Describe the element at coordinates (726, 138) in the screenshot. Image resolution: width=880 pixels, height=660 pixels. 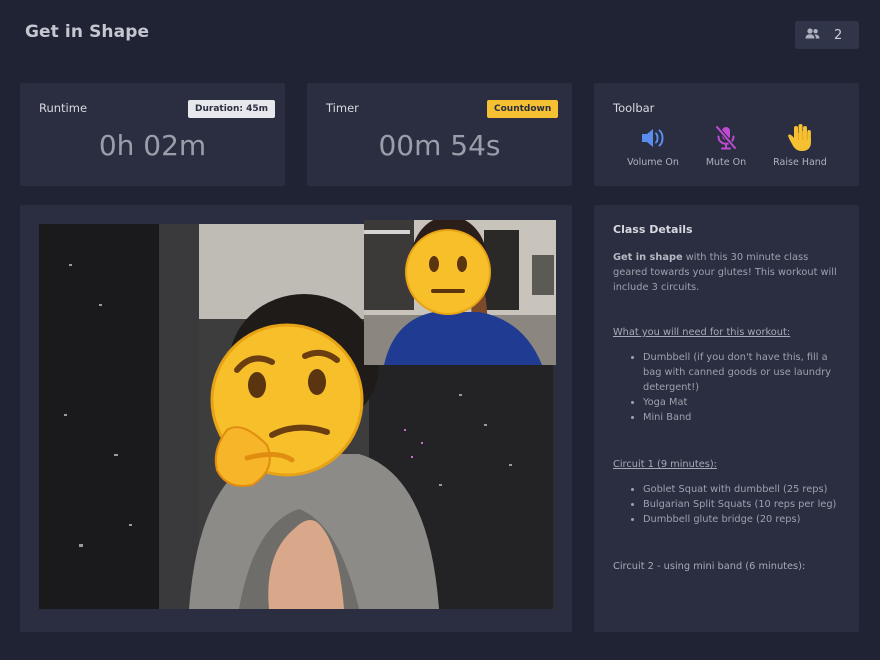
I see `mic-off-icon` at that location.